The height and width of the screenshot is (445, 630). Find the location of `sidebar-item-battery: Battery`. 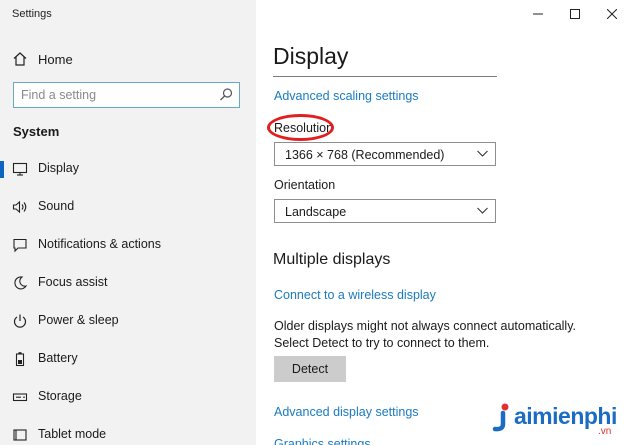

sidebar-item-battery: Battery is located at coordinates (128, 359).